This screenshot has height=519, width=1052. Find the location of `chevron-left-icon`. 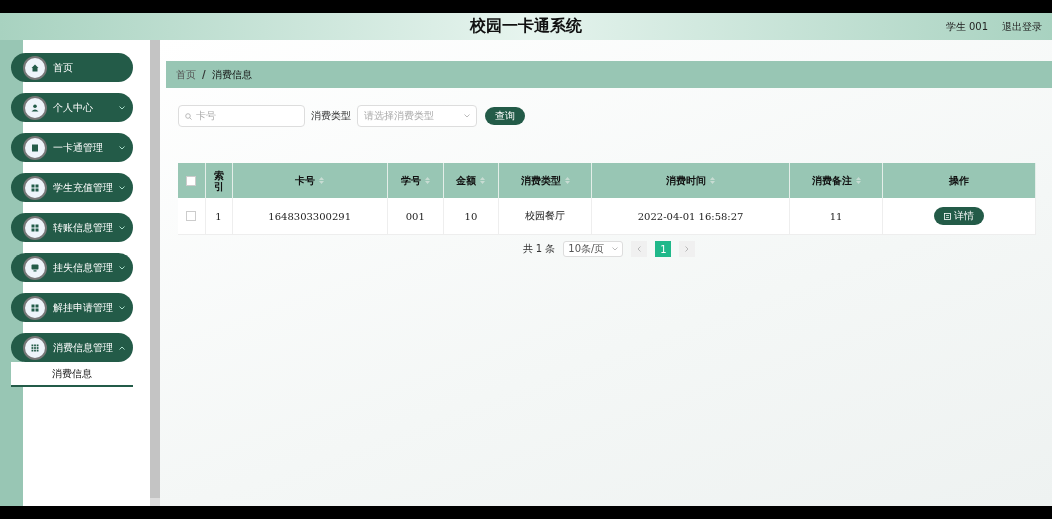

chevron-left-icon is located at coordinates (639, 249).